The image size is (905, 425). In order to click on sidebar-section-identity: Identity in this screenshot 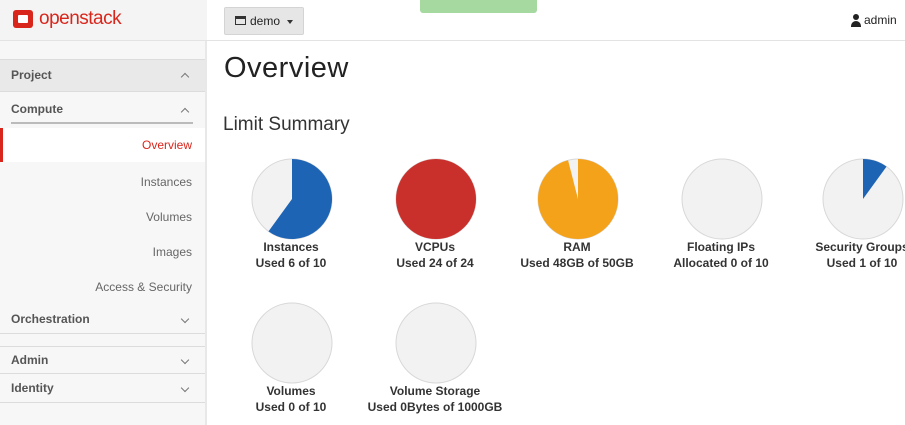, I will do `click(102, 389)`.